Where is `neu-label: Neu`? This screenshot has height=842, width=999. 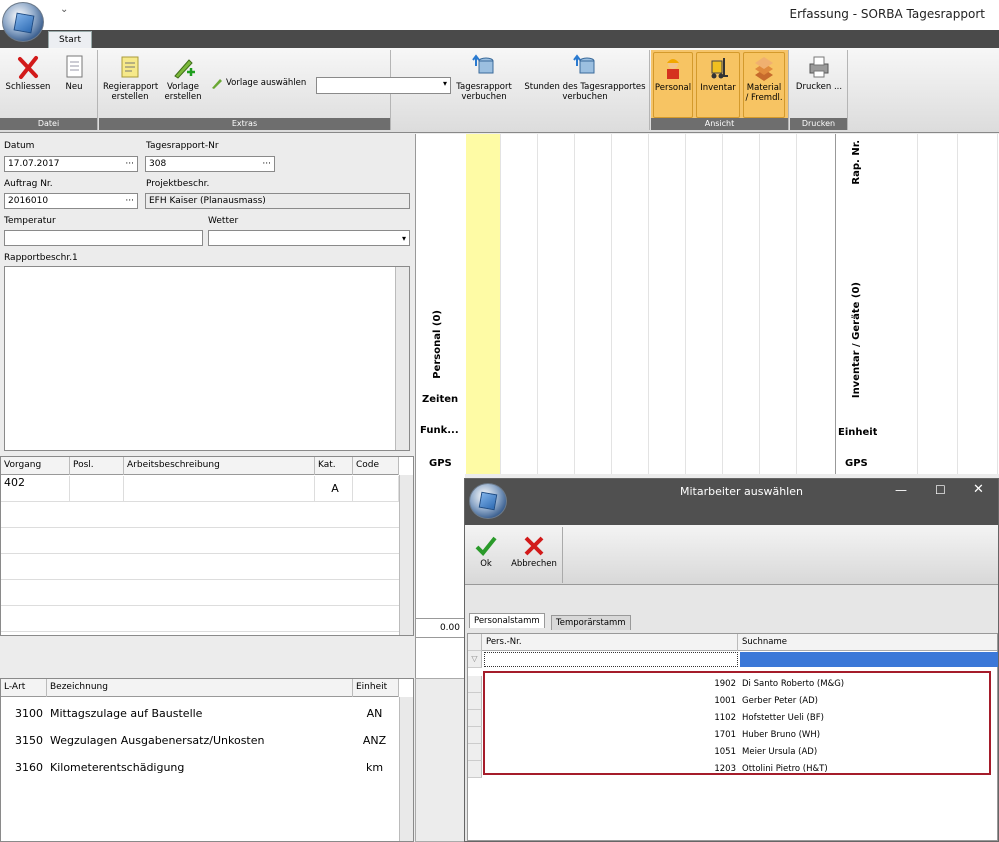
neu-label: Neu is located at coordinates (74, 87).